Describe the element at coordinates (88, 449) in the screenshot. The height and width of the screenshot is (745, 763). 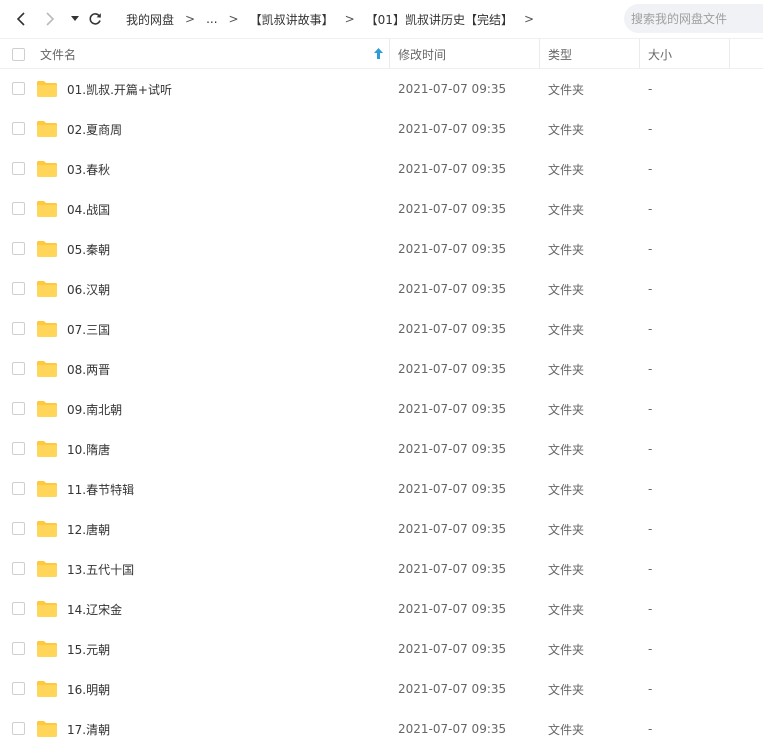
I see `file-name: 10.隋唐` at that location.